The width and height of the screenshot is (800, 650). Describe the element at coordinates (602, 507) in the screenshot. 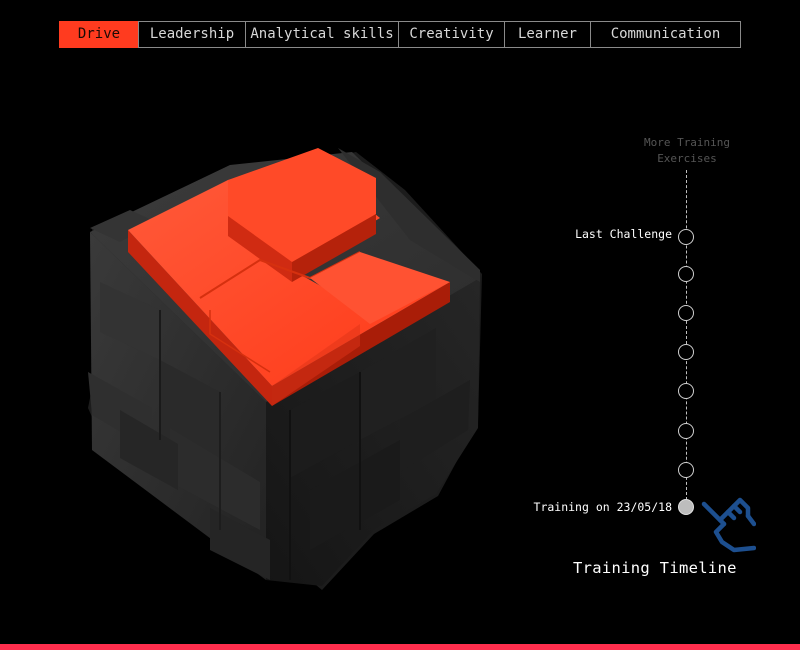

I see `training-date-label: Training on 23/05/18` at that location.